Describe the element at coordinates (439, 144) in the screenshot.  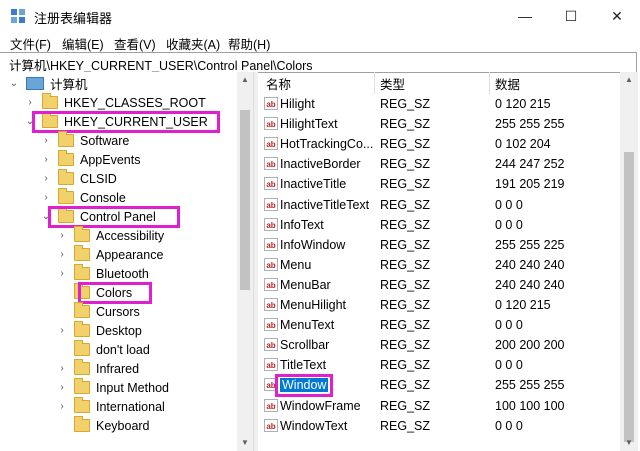
I see `value-row: ab HotTrackingCo... REG_SZ 0 102 204` at that location.